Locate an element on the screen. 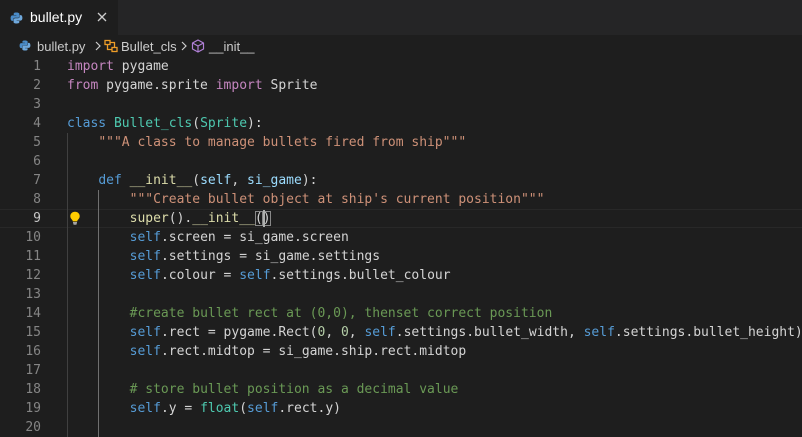 This screenshot has width=802, height=437. breadcrumb: bullet.py Bullet_cls __init__ is located at coordinates (401, 46).